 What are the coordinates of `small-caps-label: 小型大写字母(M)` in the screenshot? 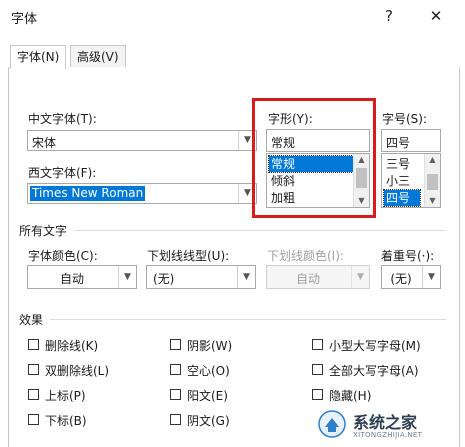 It's located at (375, 345).